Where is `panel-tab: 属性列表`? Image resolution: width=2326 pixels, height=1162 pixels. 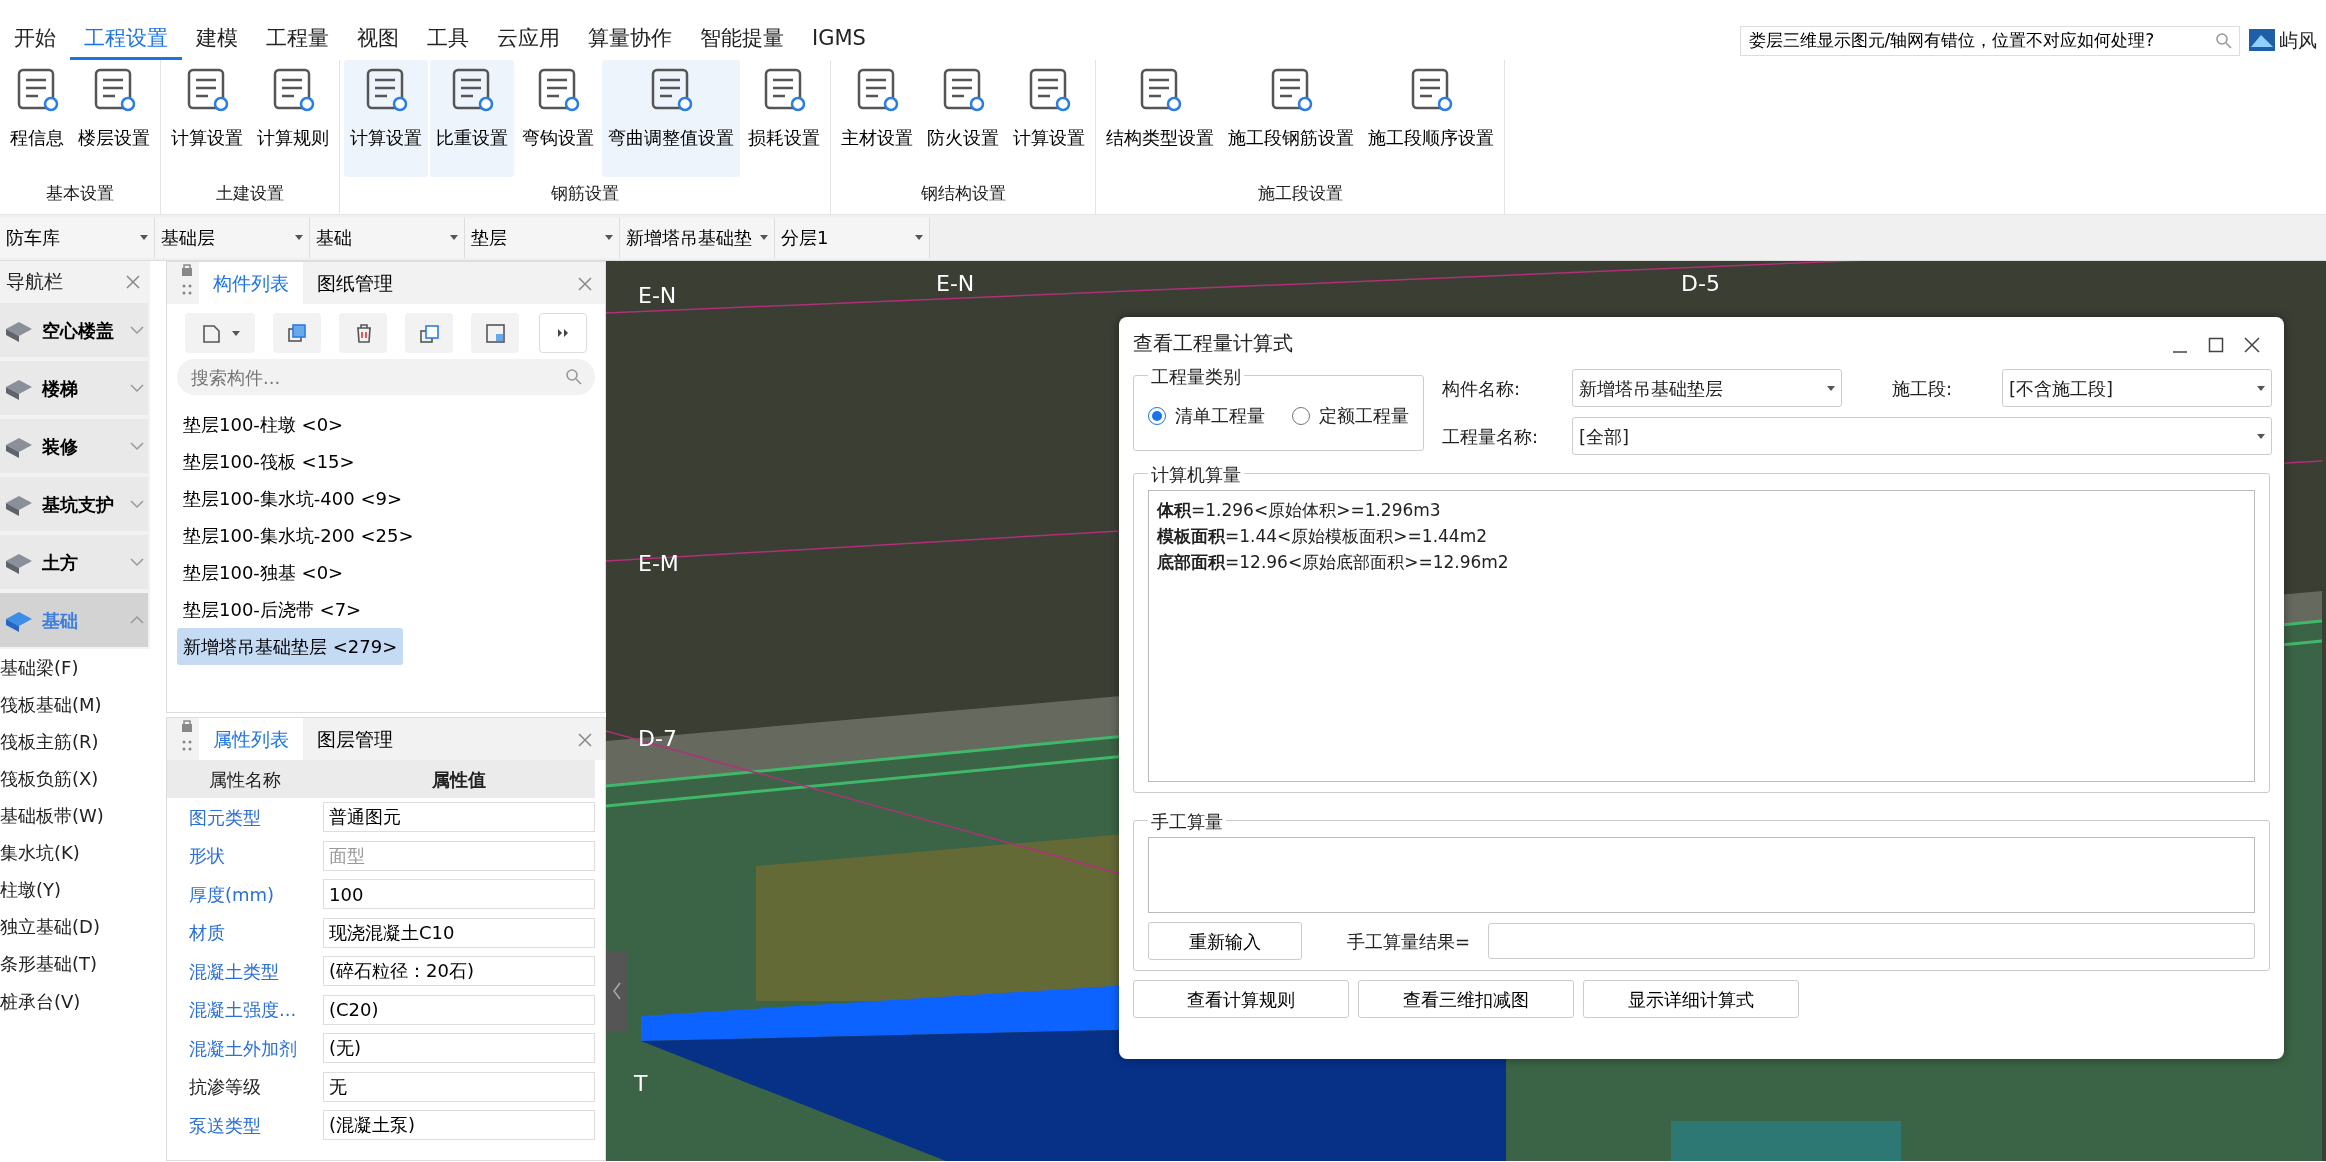
panel-tab: 属性列表 is located at coordinates (251, 739).